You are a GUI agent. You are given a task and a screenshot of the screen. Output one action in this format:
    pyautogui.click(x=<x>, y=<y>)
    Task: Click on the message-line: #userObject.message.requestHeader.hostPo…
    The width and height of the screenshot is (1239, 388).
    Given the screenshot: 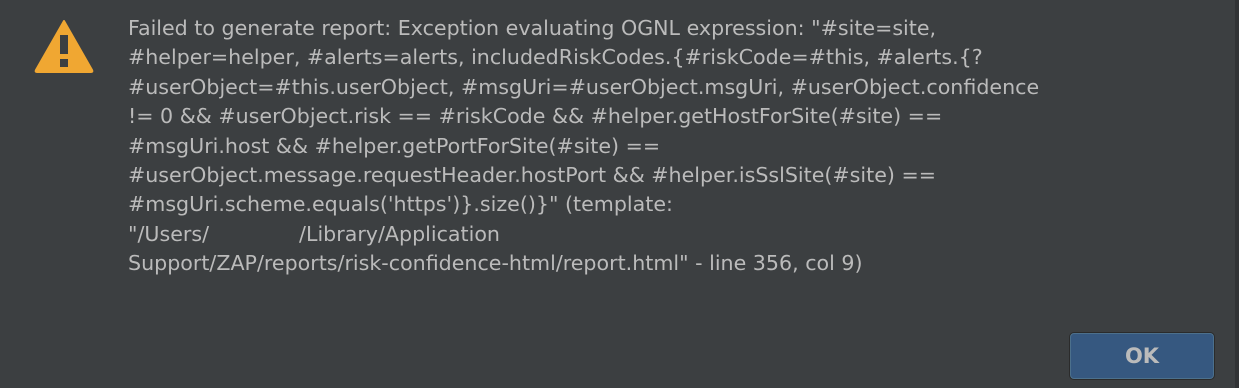 What is the action you would take?
    pyautogui.click(x=532, y=175)
    